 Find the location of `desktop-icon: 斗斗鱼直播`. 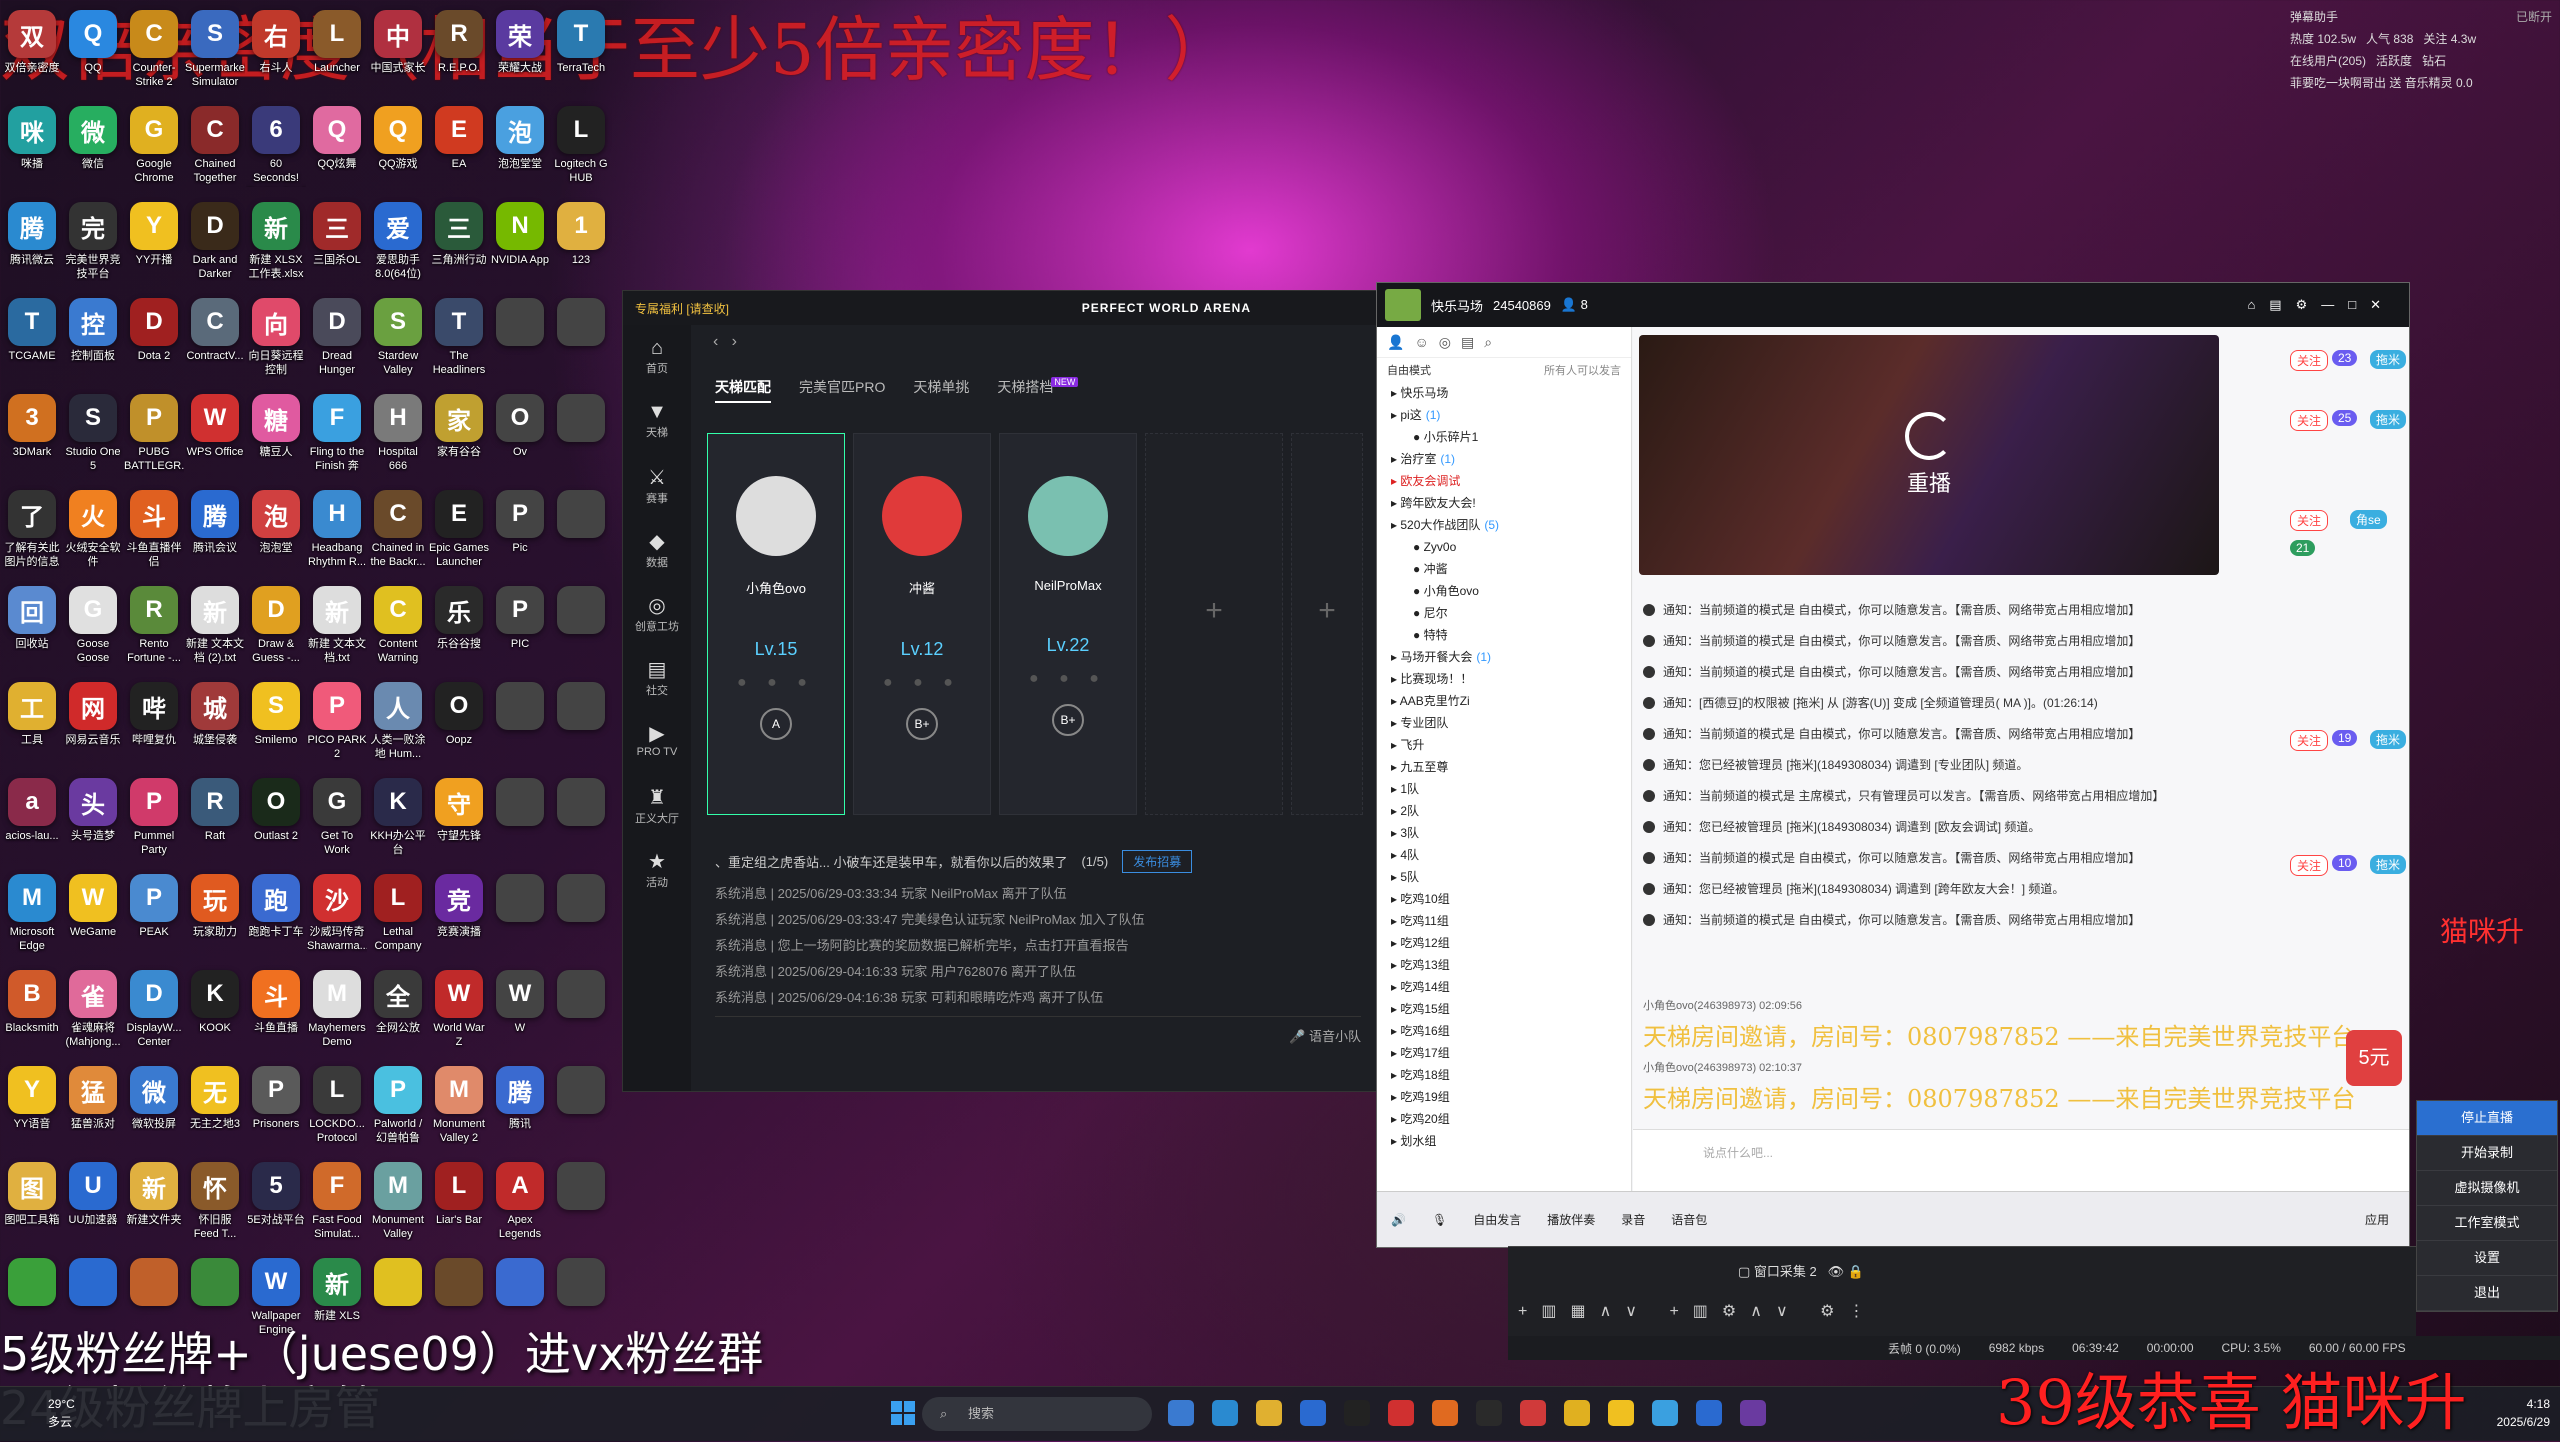

desktop-icon: 斗斗鱼直播 is located at coordinates (276, 1014).